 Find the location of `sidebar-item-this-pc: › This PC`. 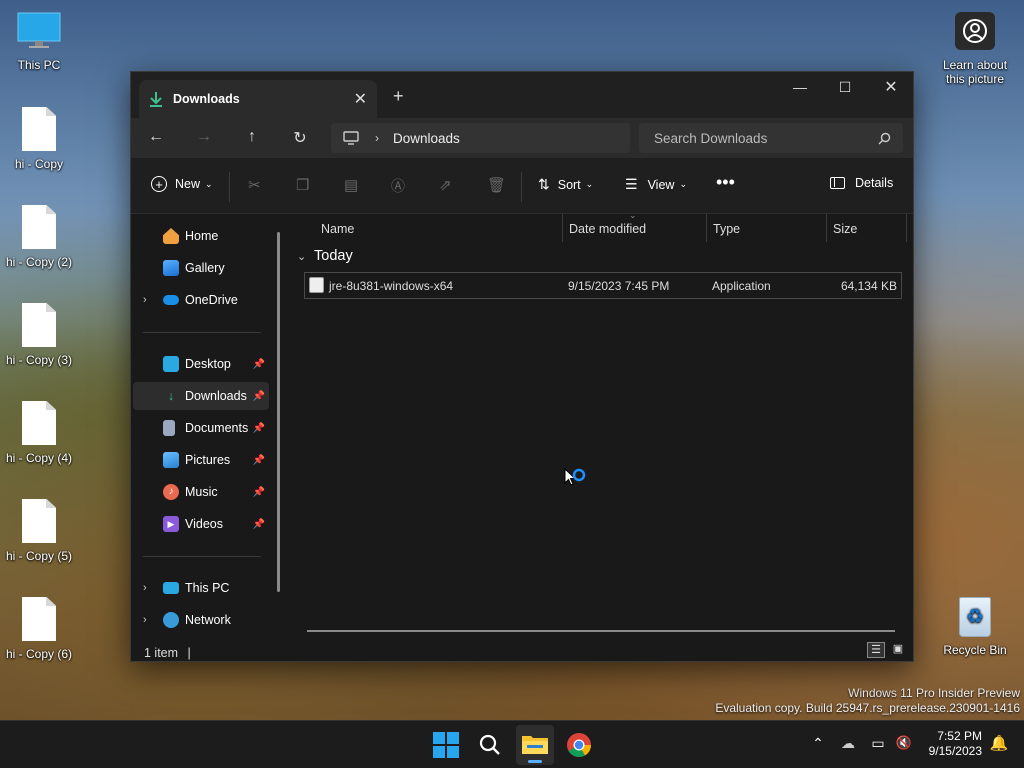

sidebar-item-this-pc: › This PC is located at coordinates (201, 588).